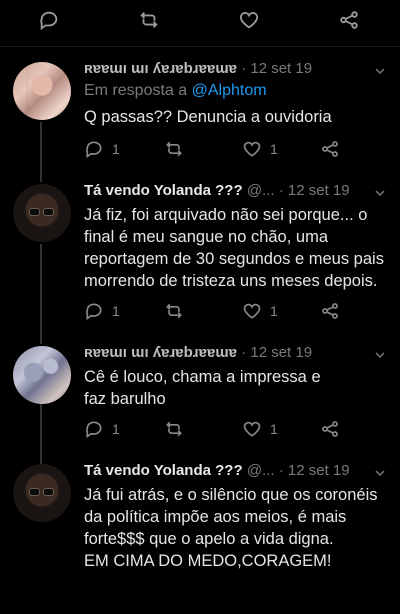  What do you see at coordinates (136, 90) in the screenshot?
I see `reply-prefix: Em resposta a` at bounding box center [136, 90].